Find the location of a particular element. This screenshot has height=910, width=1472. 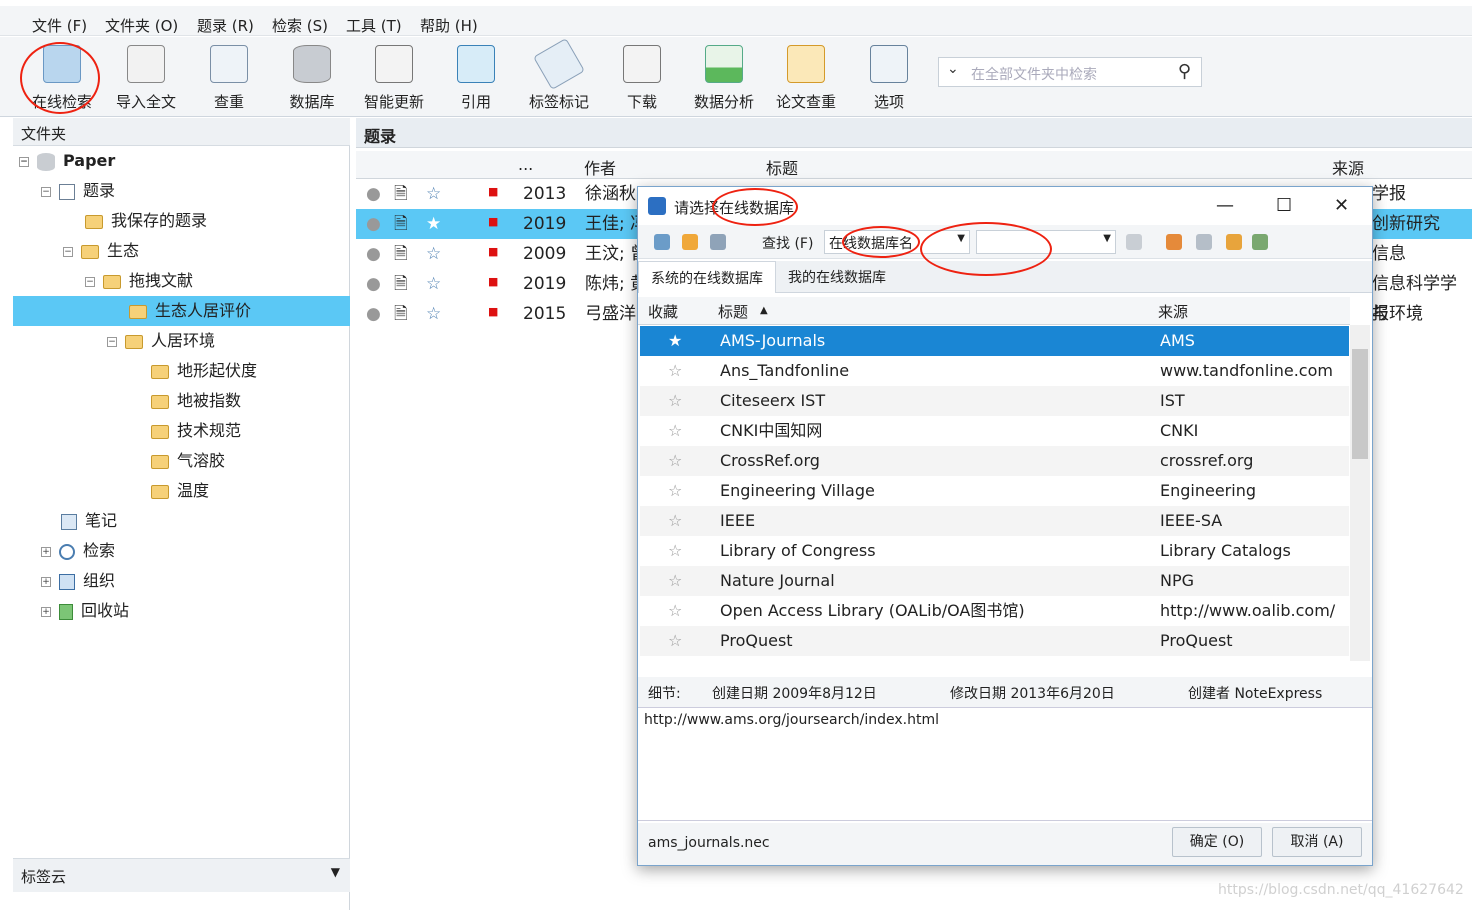

tree-organize: + 组织 is located at coordinates (78, 581).